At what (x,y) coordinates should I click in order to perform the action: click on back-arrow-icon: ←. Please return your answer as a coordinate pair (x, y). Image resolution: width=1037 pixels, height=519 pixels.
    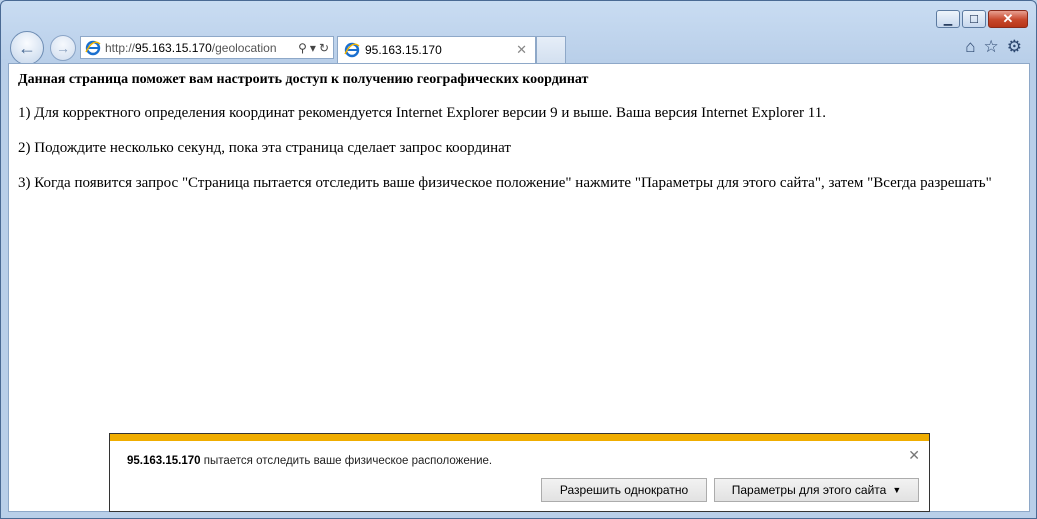
    Looking at the image, I should click on (27, 47).